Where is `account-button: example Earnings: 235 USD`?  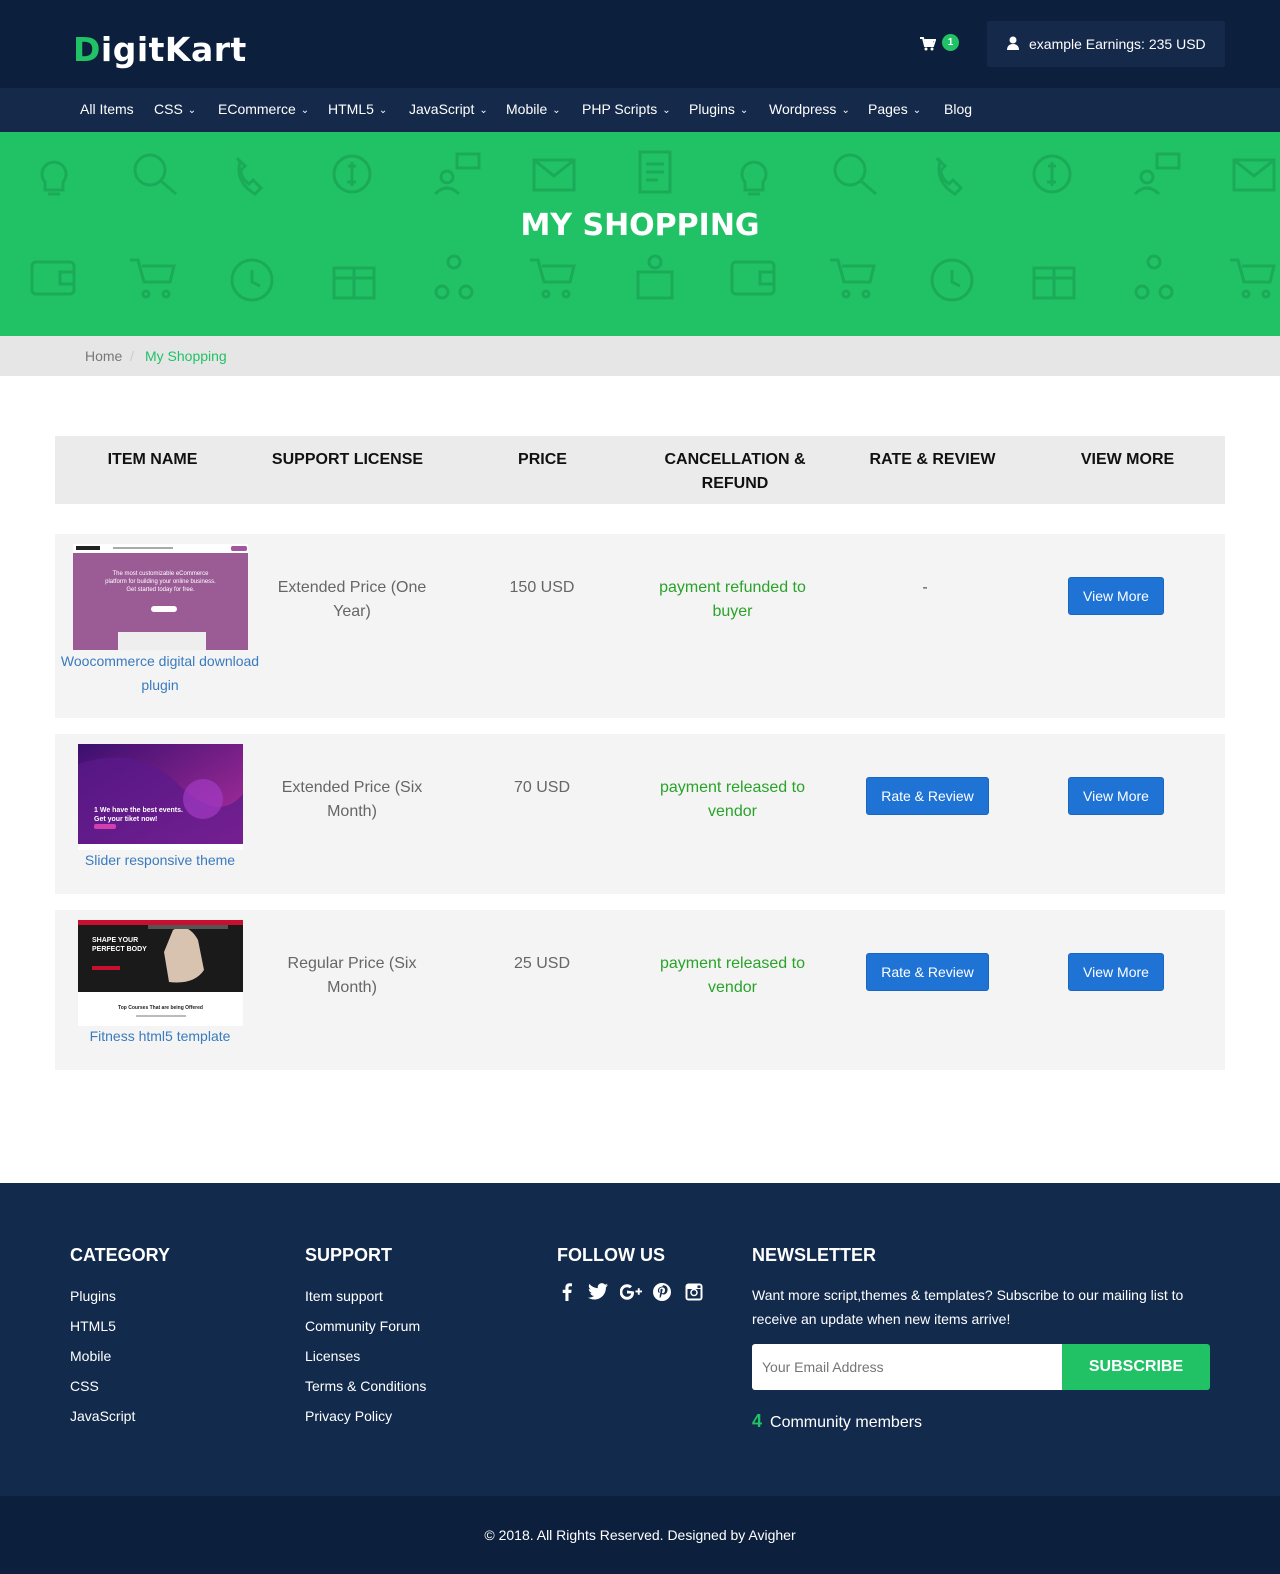 account-button: example Earnings: 235 USD is located at coordinates (1106, 44).